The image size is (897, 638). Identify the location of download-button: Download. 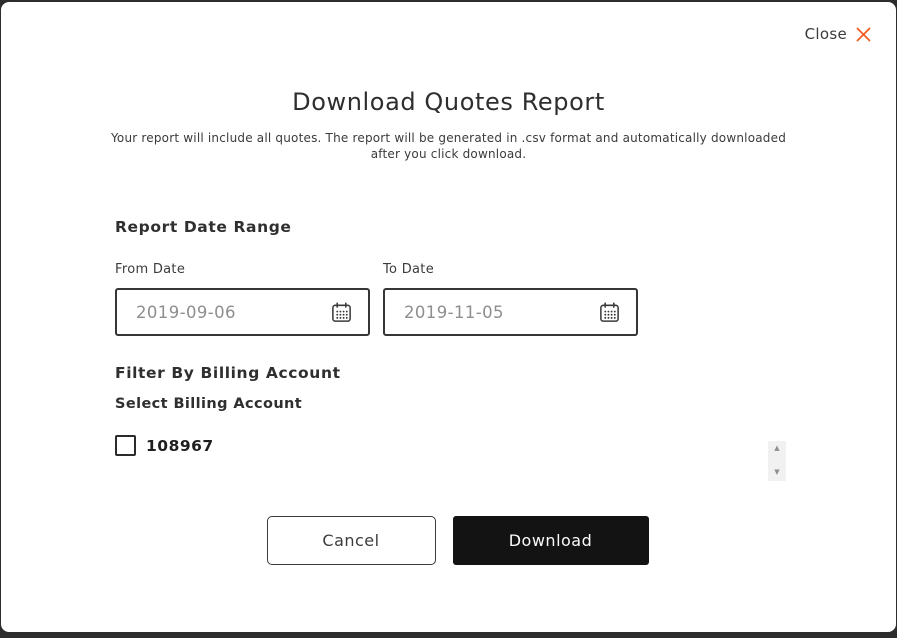
(550, 540).